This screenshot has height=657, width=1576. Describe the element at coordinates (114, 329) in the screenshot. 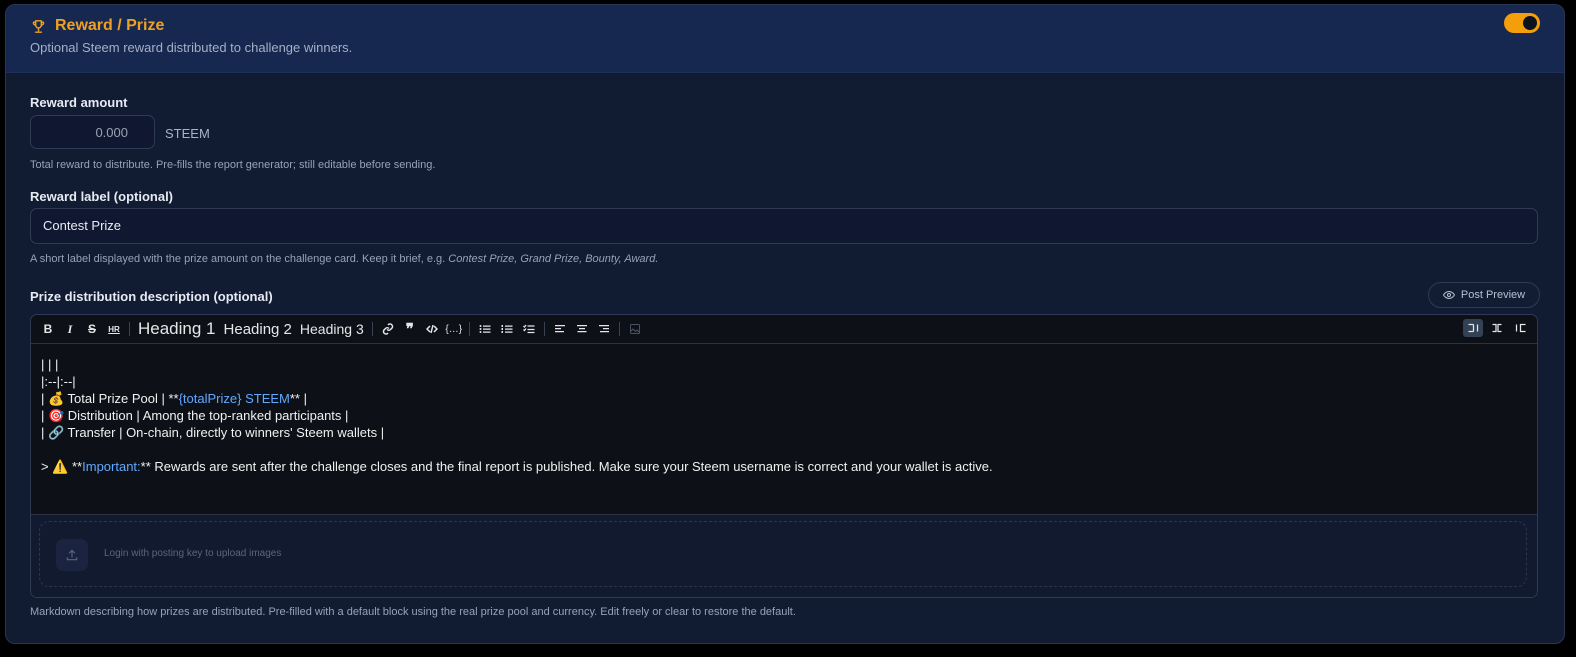

I see `horizontal-rule-icon: HR` at that location.